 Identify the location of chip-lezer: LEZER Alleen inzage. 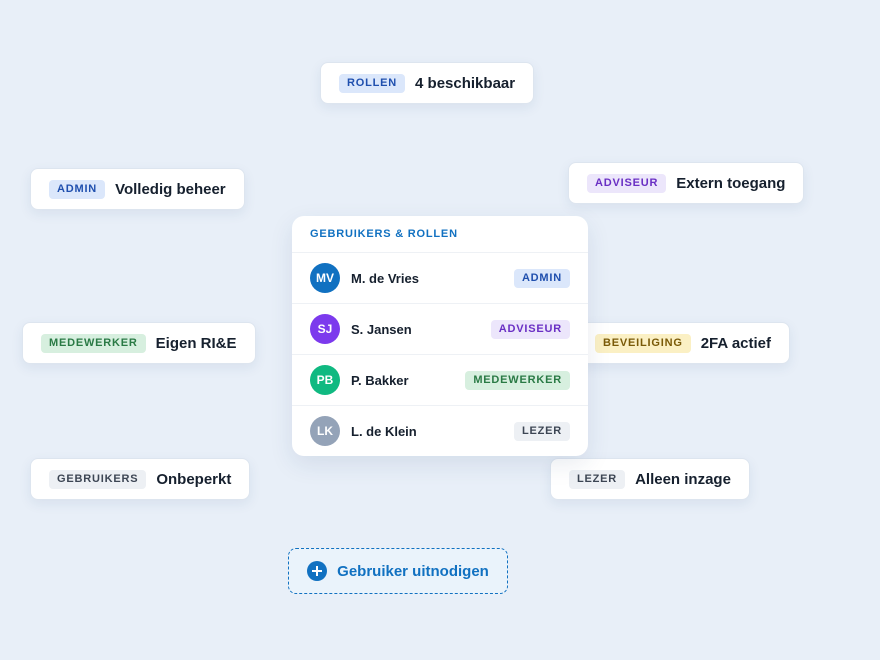
(650, 479).